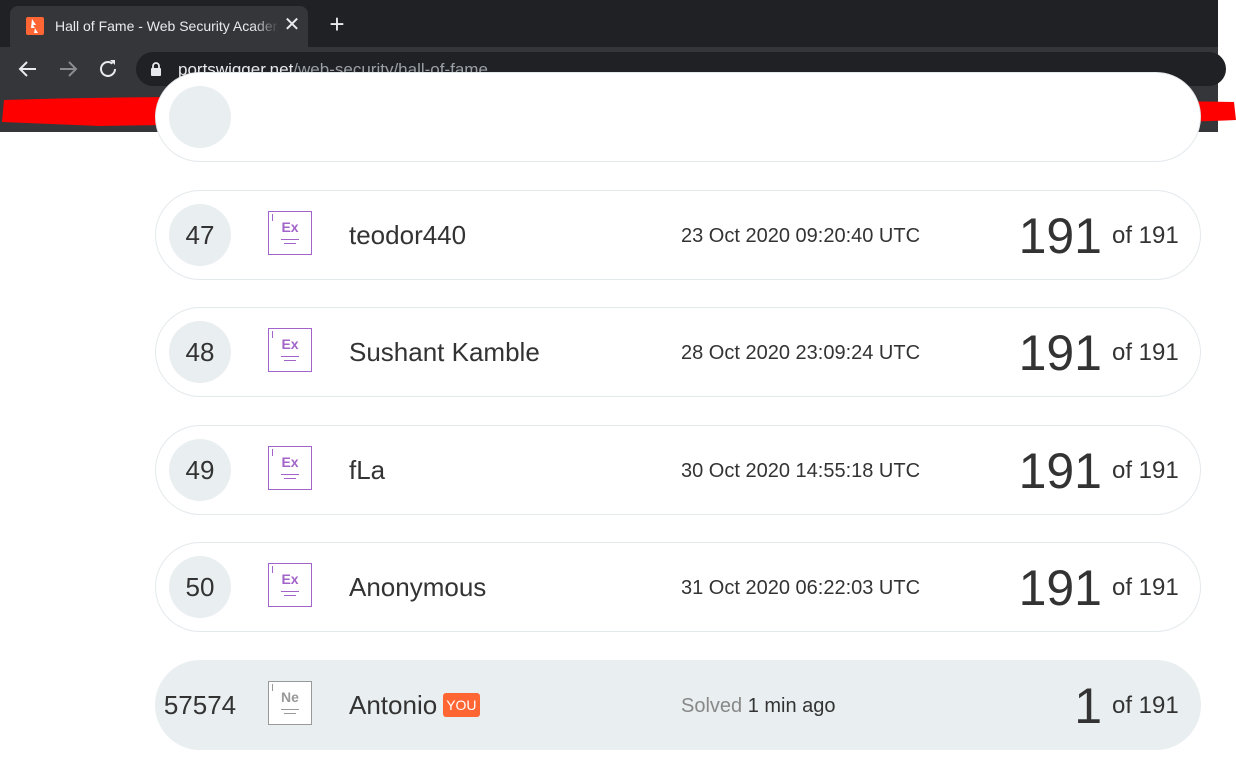 Image resolution: width=1236 pixels, height=759 pixels. Describe the element at coordinates (417, 587) in the screenshot. I see `user-name: Anonymous` at that location.